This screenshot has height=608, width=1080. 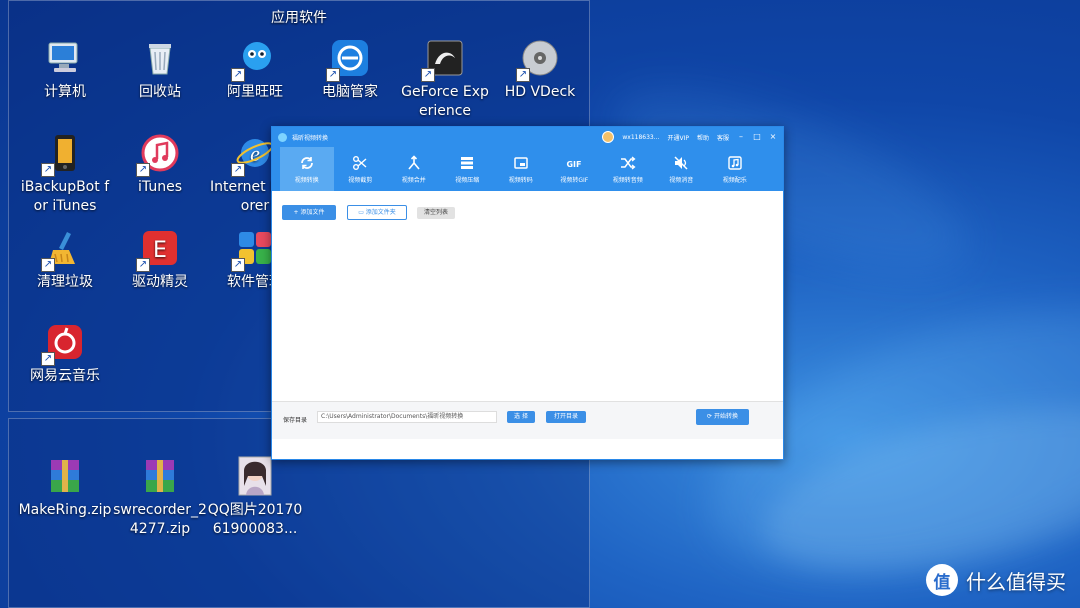 I want to click on start-convert-button: ⟳ 开始转换, so click(x=722, y=417).